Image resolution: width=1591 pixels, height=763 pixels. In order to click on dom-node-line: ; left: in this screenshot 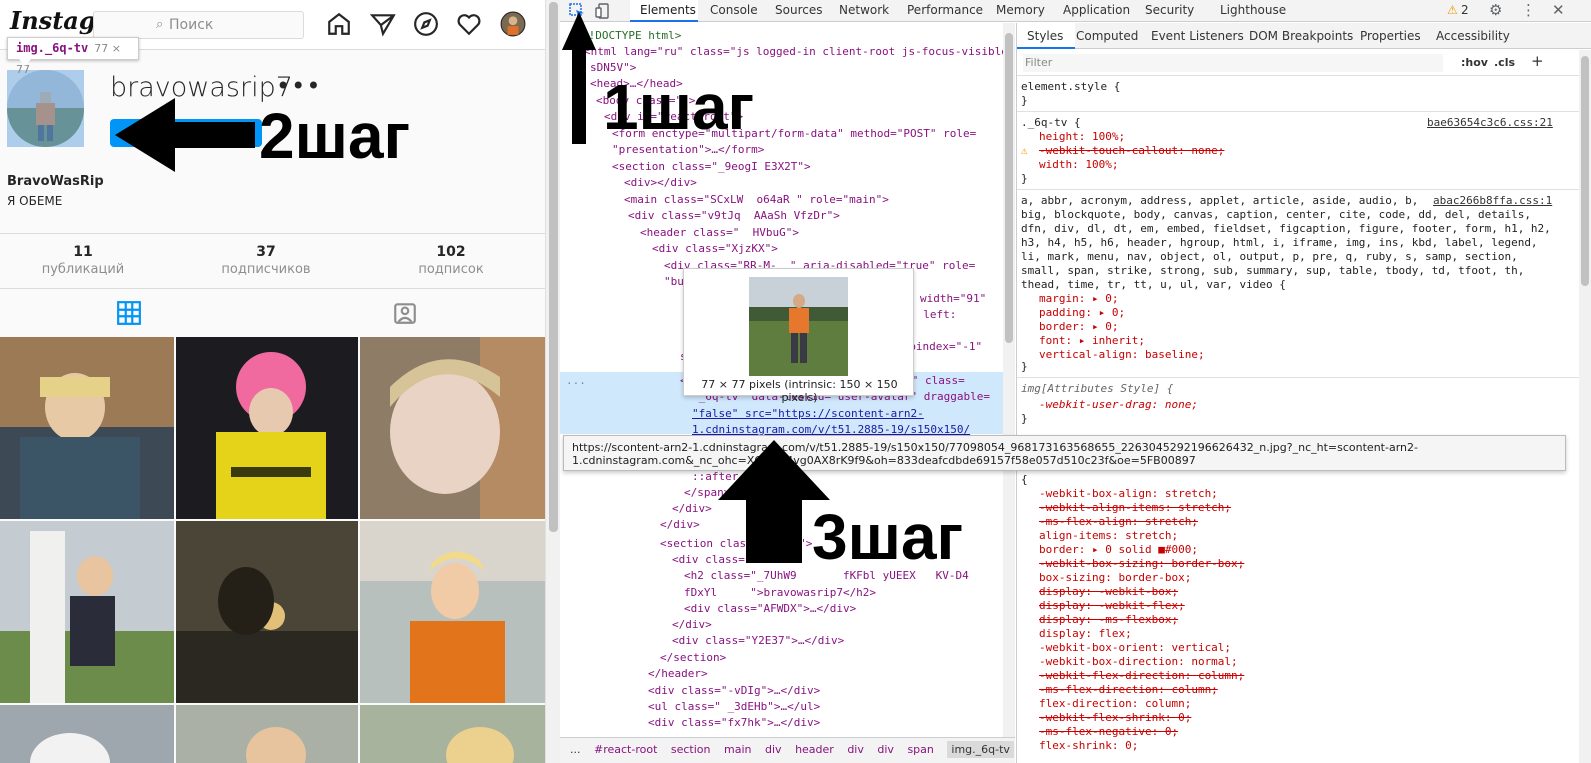, I will do `click(933, 315)`.